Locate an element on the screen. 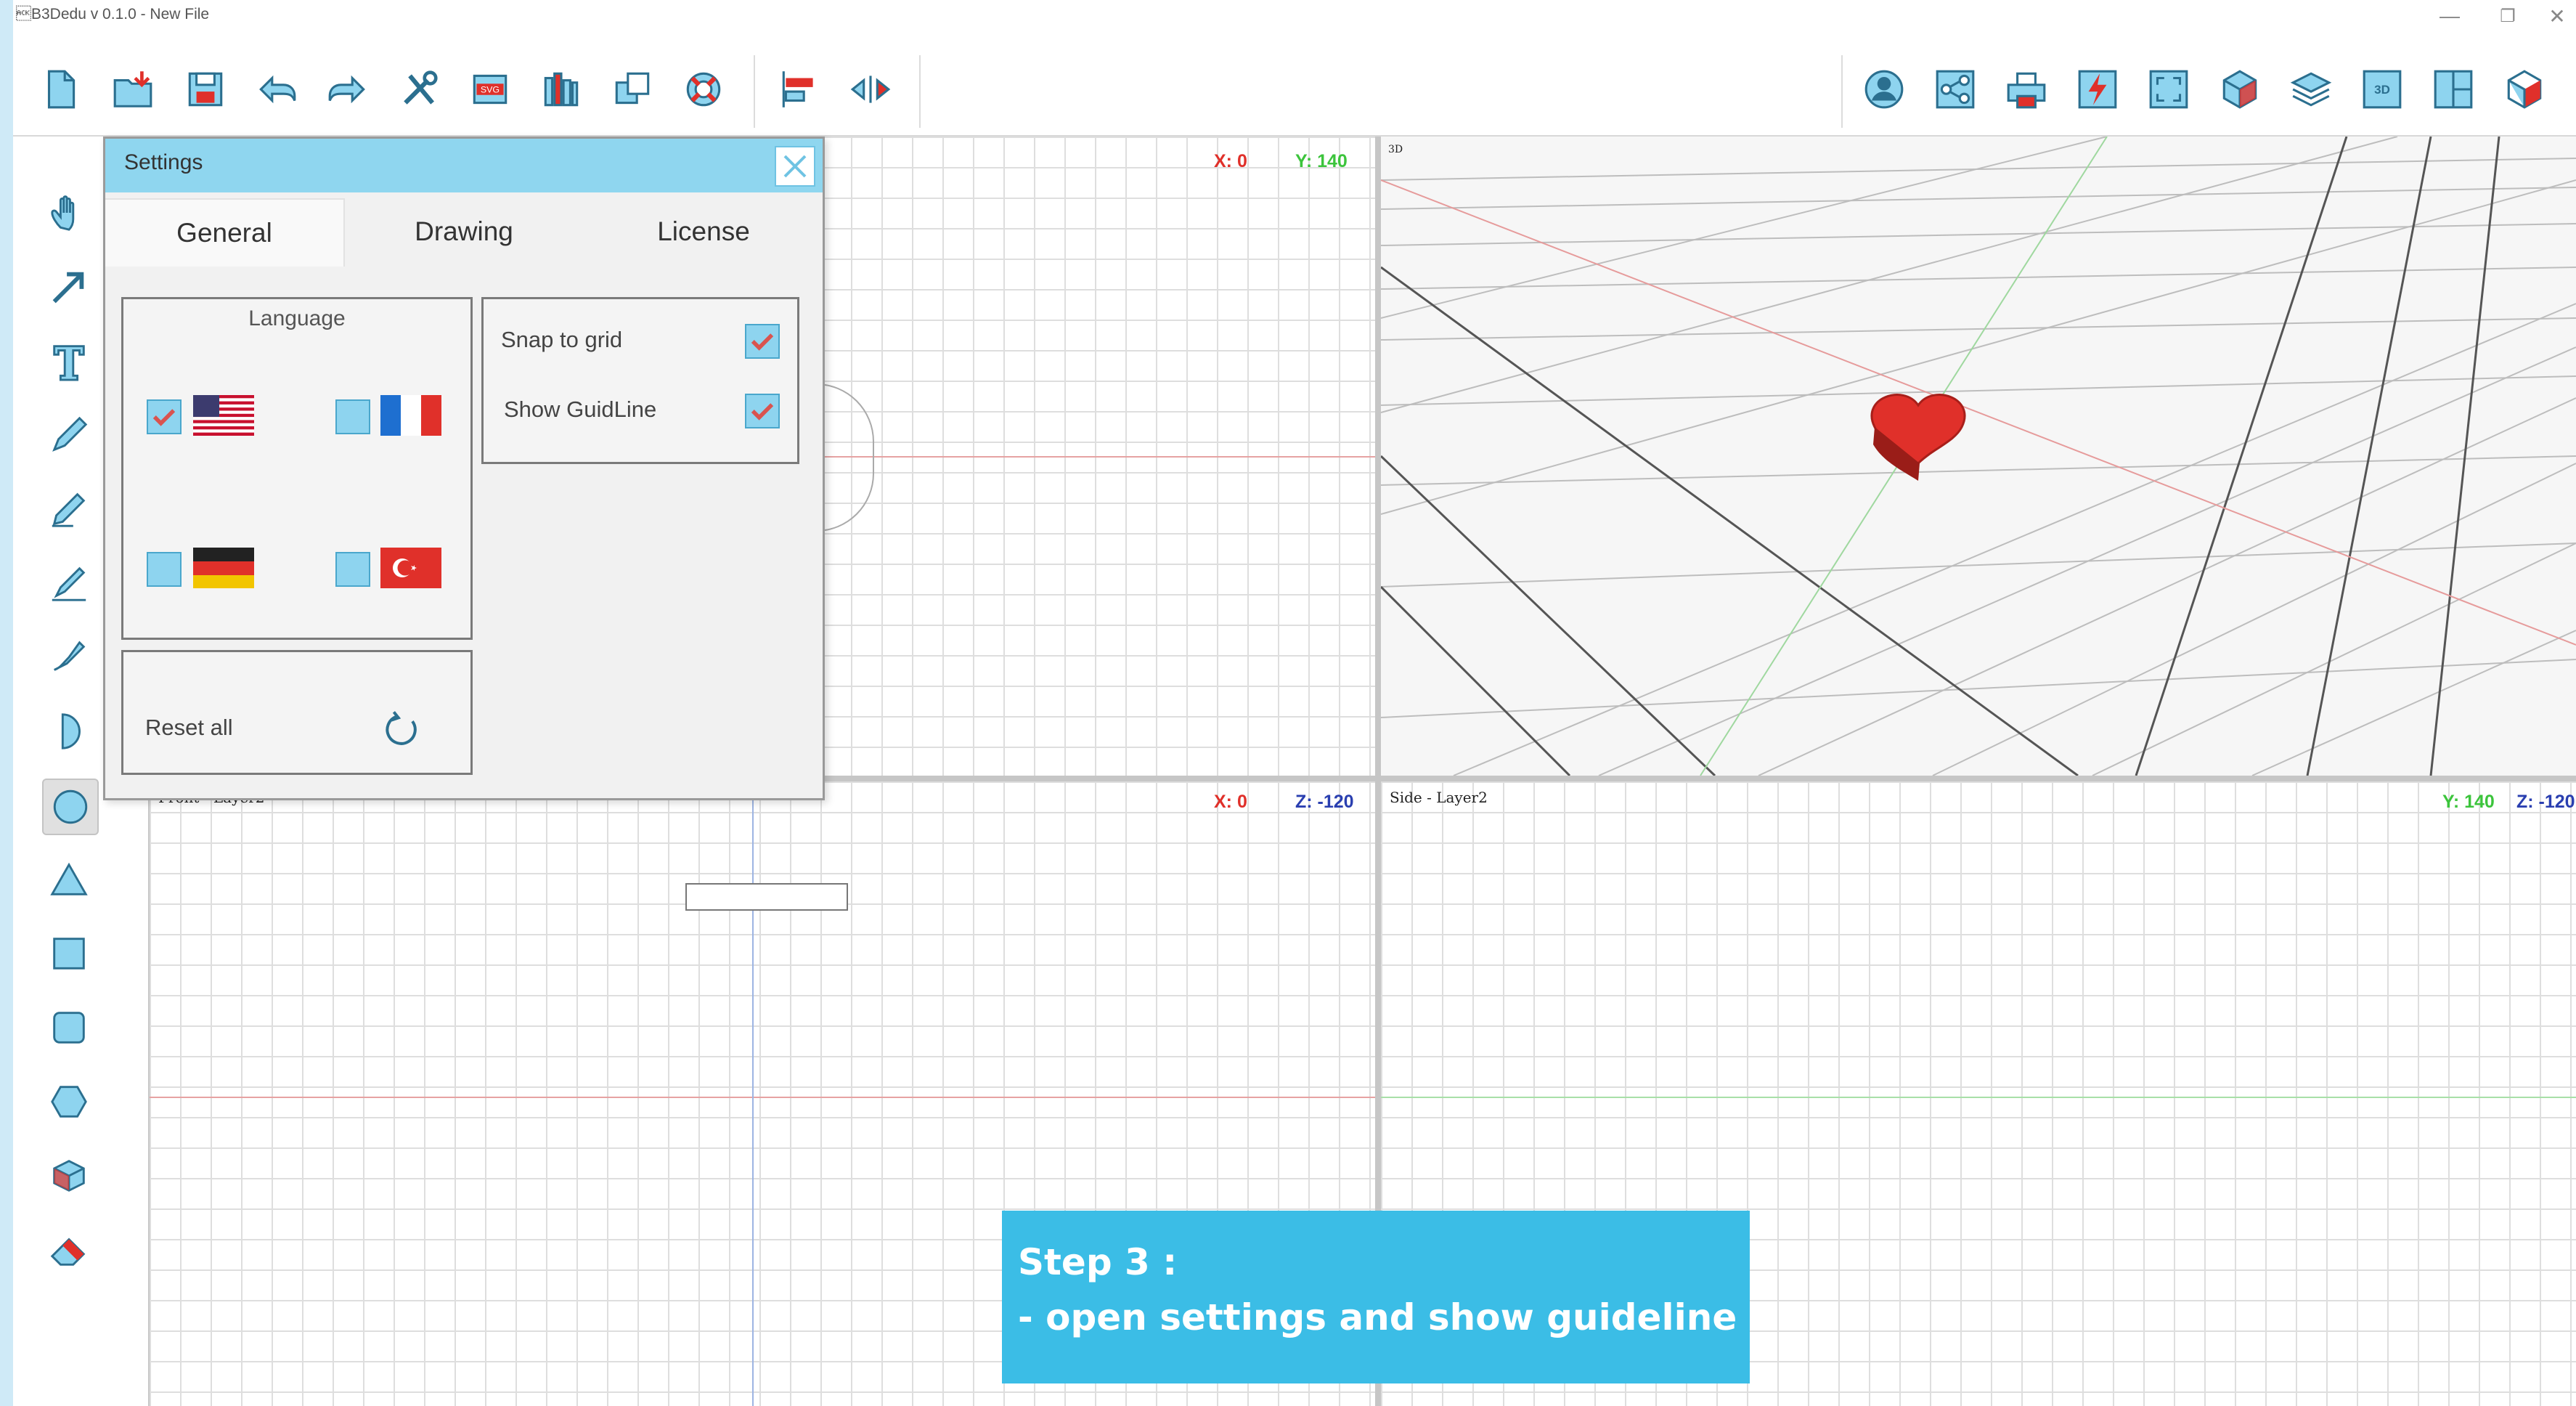 This screenshot has height=1406, width=2576. rounded-square-icon is located at coordinates (69, 1027).